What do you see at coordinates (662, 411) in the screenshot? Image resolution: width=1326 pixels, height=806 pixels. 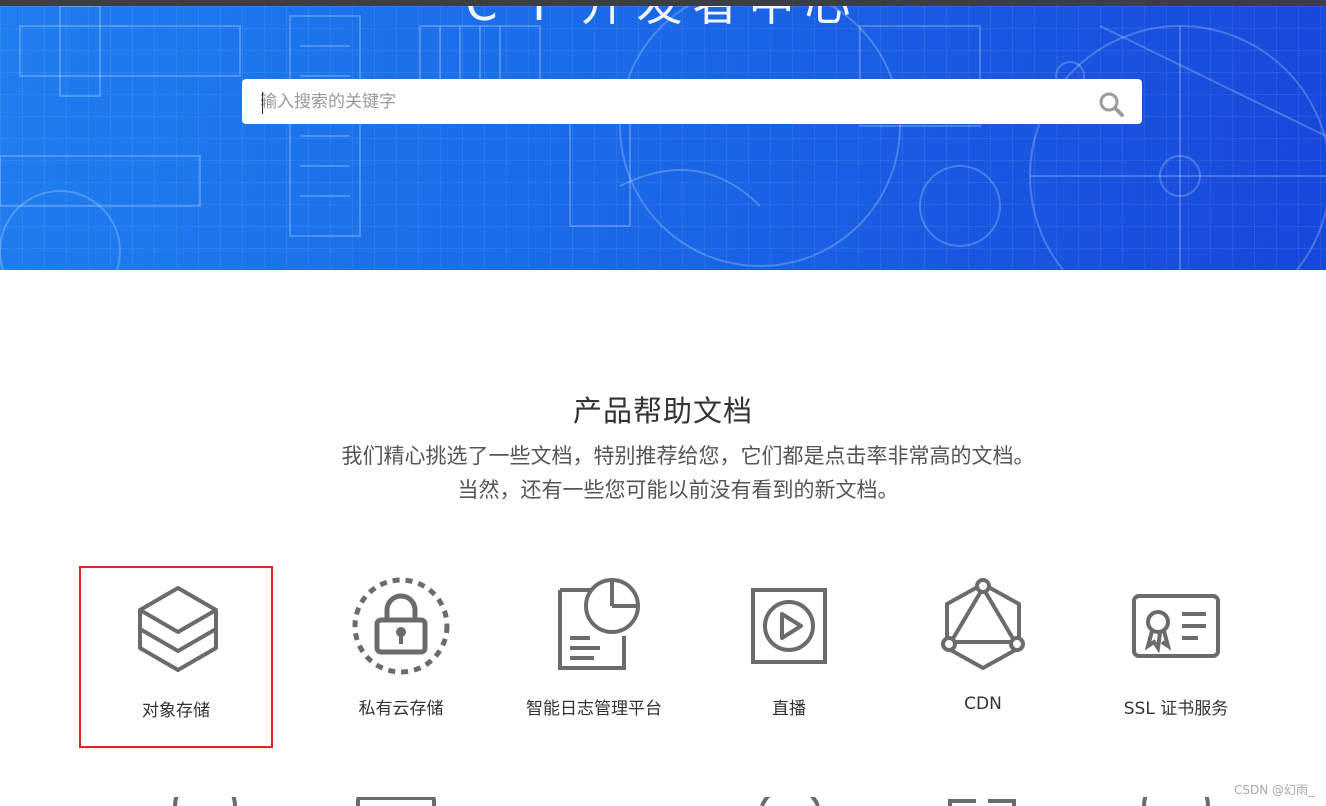 I see `section-title: 产品帮助文档` at bounding box center [662, 411].